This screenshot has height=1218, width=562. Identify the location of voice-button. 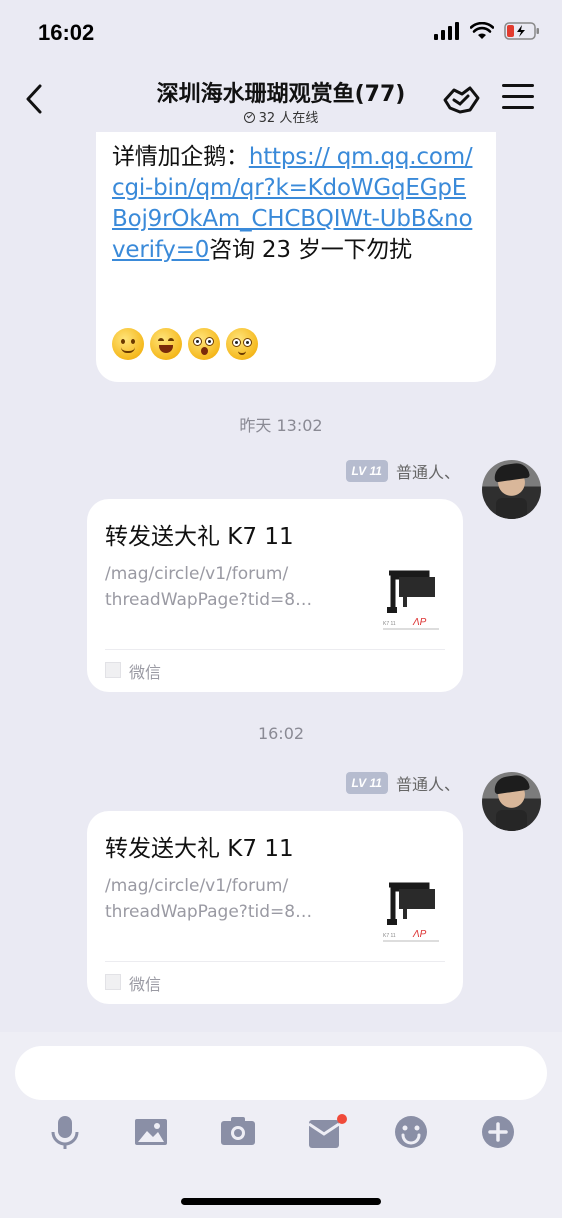
(65, 1132).